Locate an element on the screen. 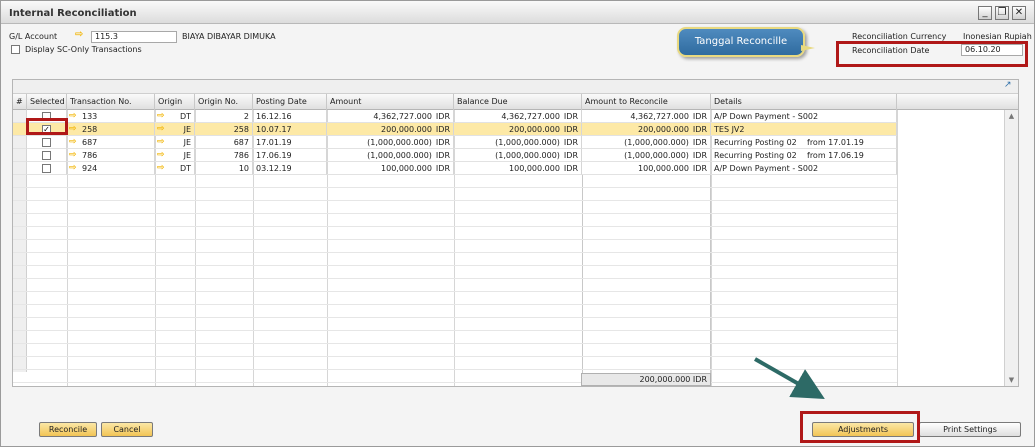 This screenshot has width=1035, height=447. posting-date-cell: 10.07.17 is located at coordinates (290, 129).